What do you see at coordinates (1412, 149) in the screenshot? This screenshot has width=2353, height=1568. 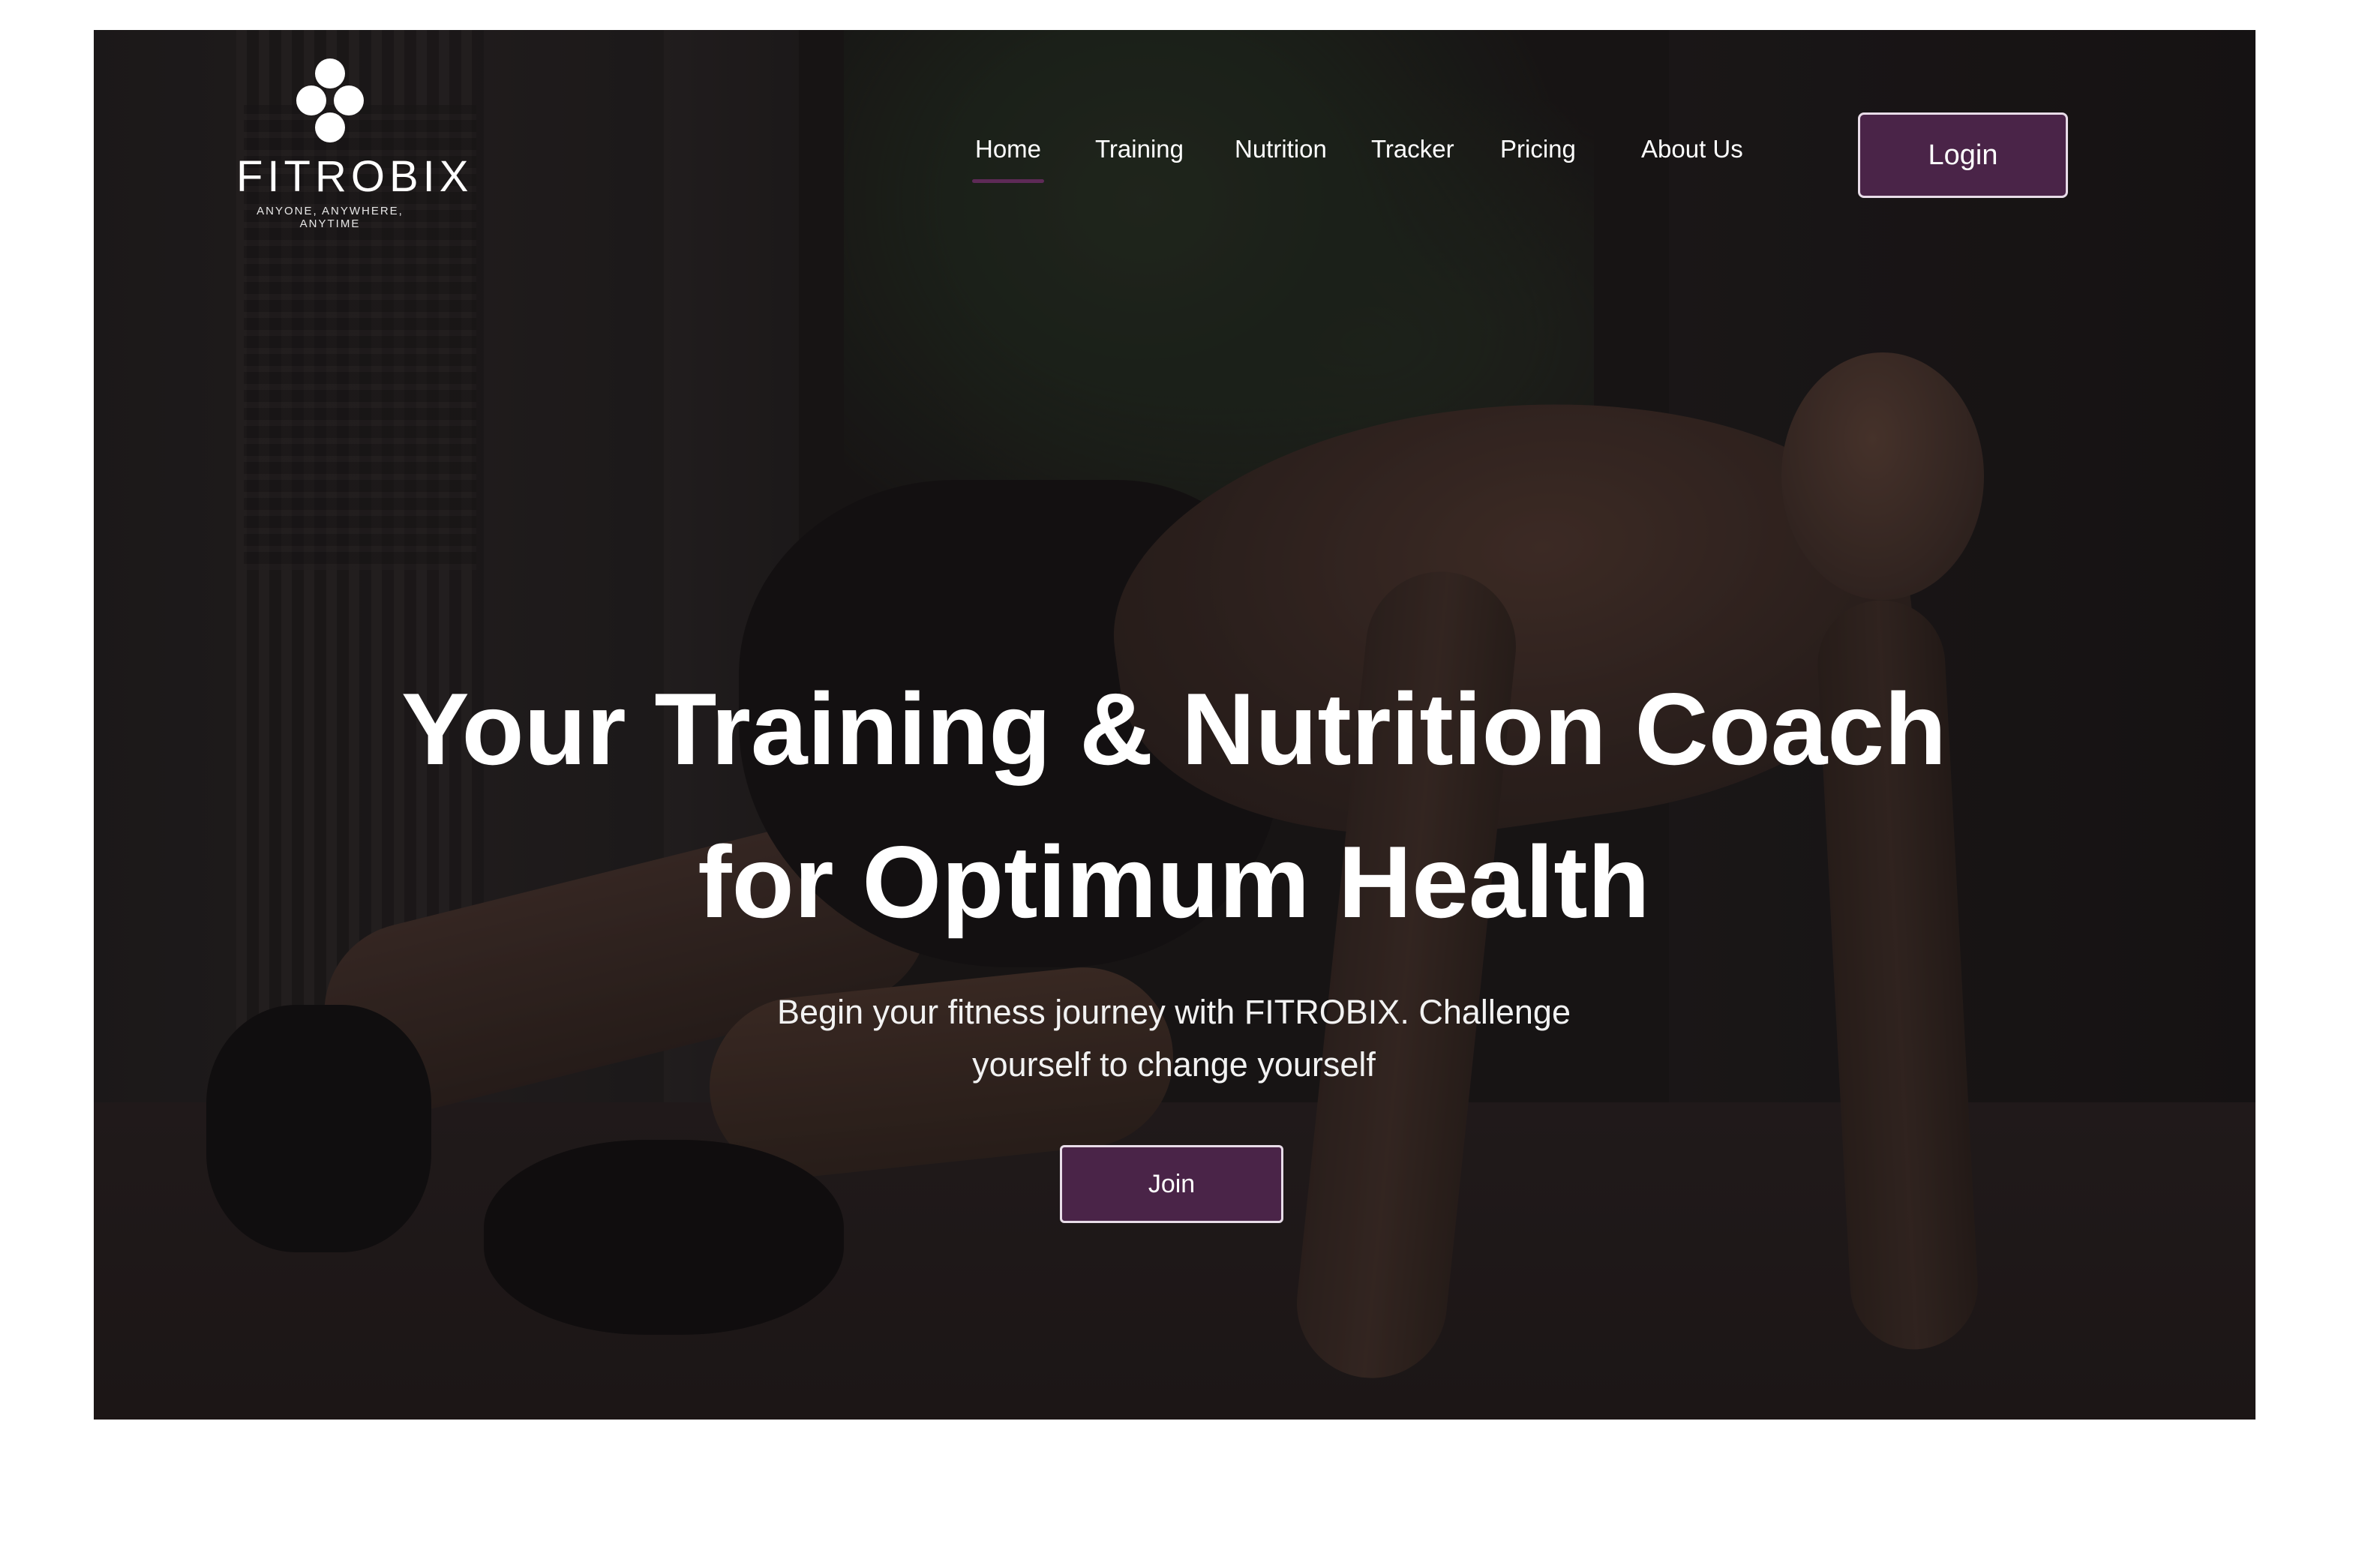 I see `nav-item-tracker: Tracker` at bounding box center [1412, 149].